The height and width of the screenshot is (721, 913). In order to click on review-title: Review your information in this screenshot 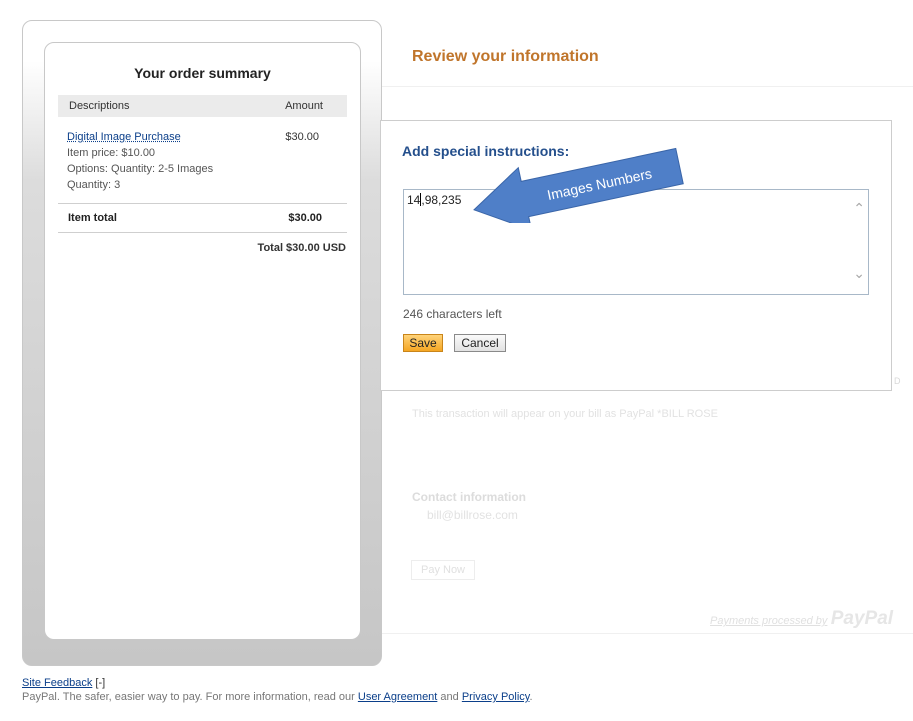, I will do `click(505, 56)`.